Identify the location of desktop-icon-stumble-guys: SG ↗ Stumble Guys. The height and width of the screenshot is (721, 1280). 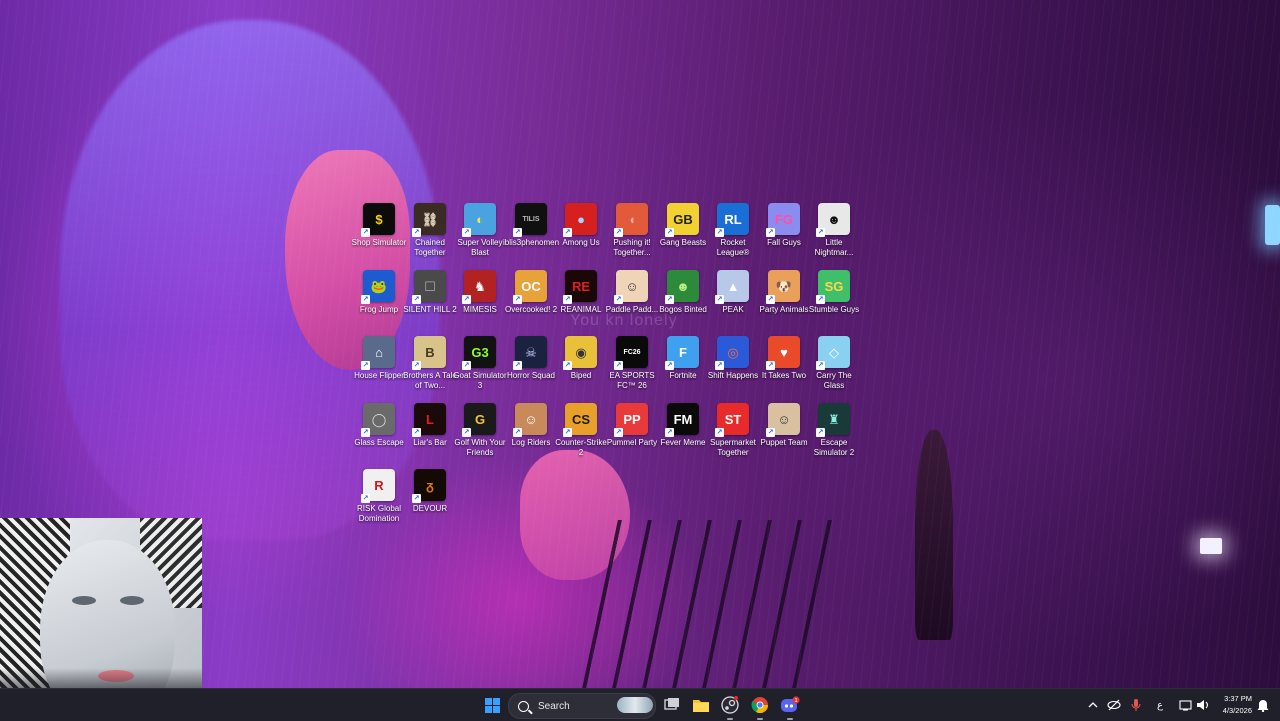
(834, 302).